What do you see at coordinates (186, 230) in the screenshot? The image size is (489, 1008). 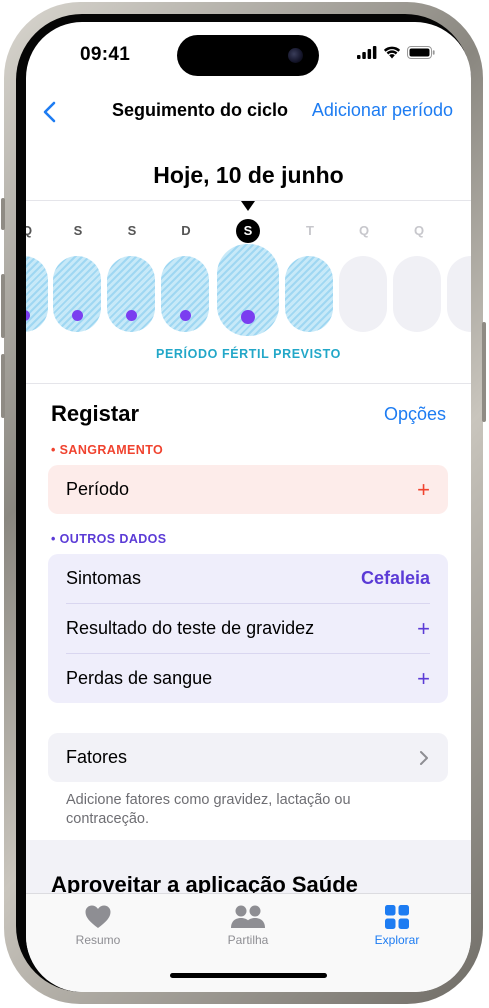 I see `day-letter: D` at bounding box center [186, 230].